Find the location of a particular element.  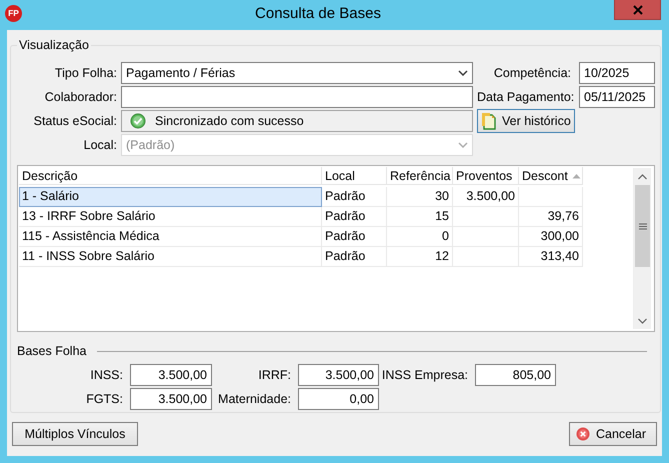

field-label: Local: is located at coordinates (99, 145).